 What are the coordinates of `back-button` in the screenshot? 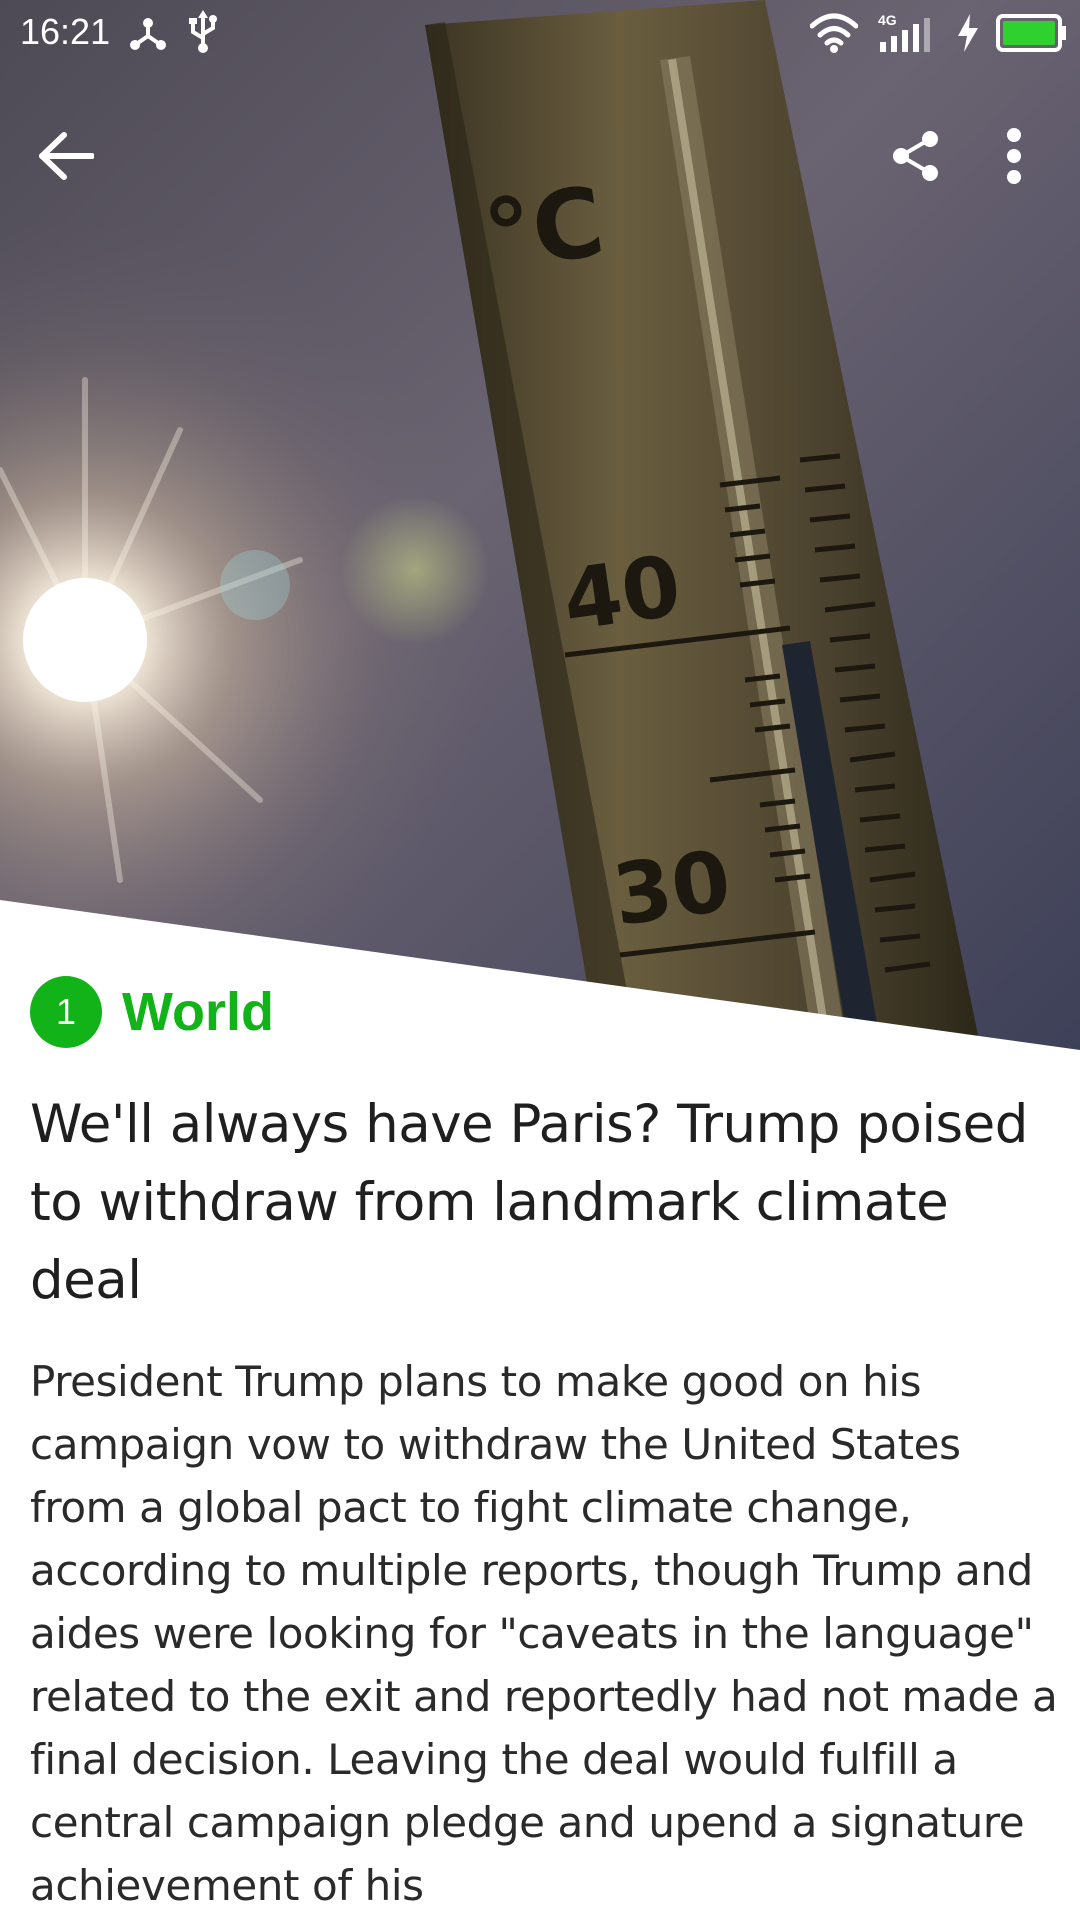 It's located at (66, 156).